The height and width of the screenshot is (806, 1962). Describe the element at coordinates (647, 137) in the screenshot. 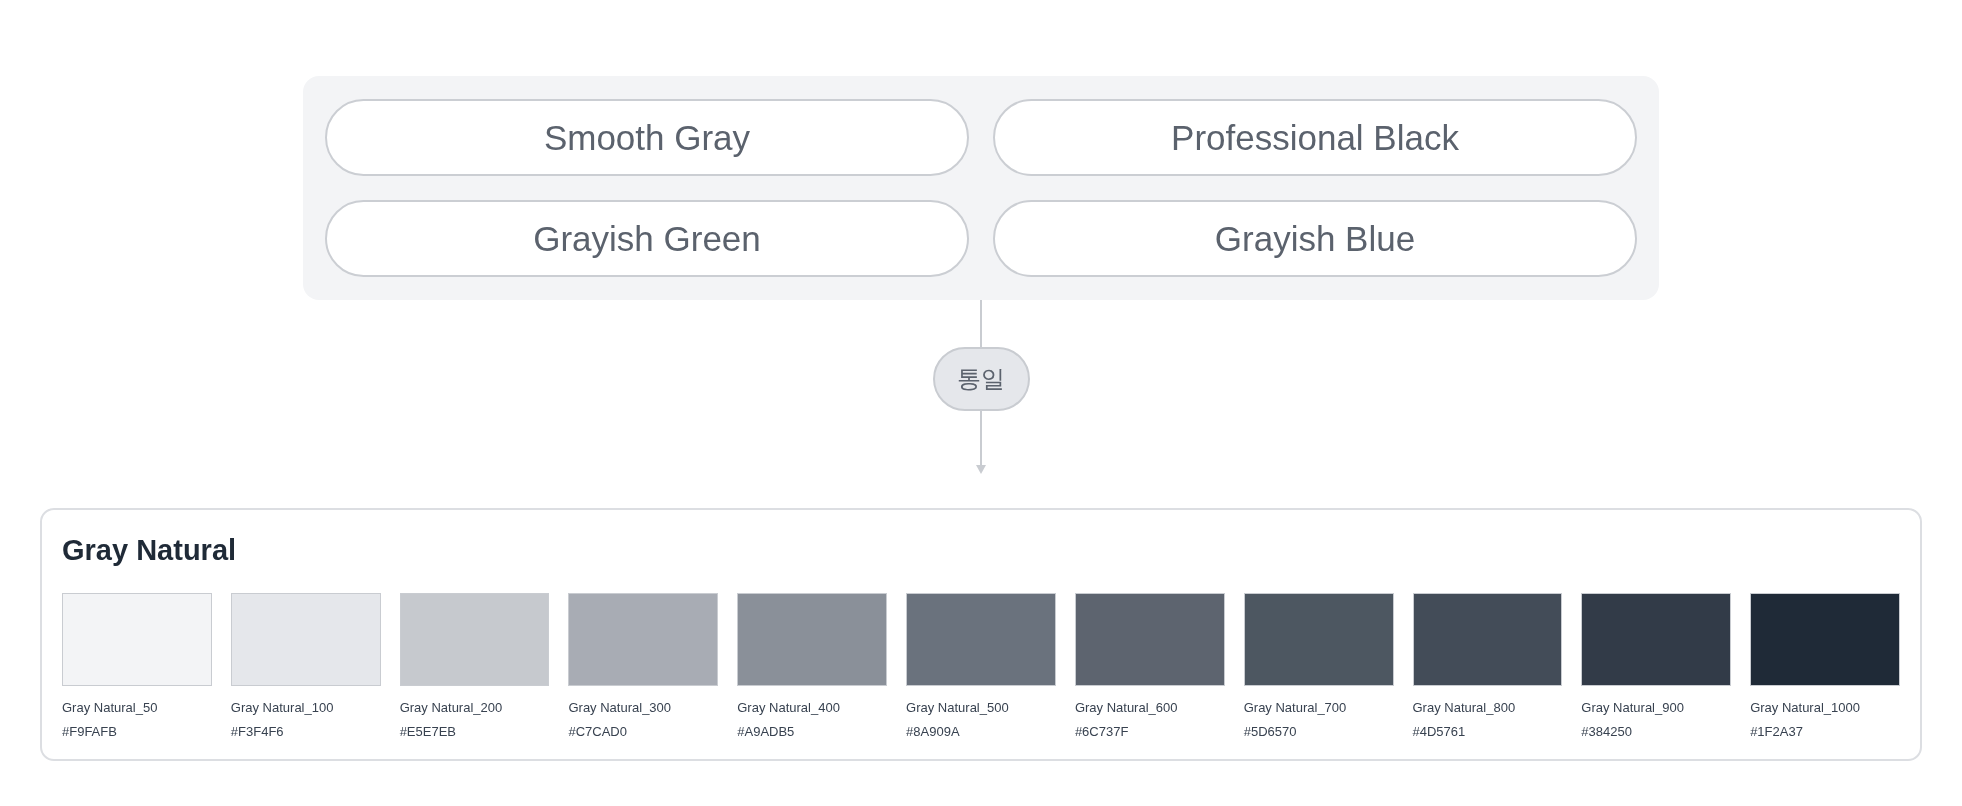

I see `theme-option: Smooth Gray` at that location.